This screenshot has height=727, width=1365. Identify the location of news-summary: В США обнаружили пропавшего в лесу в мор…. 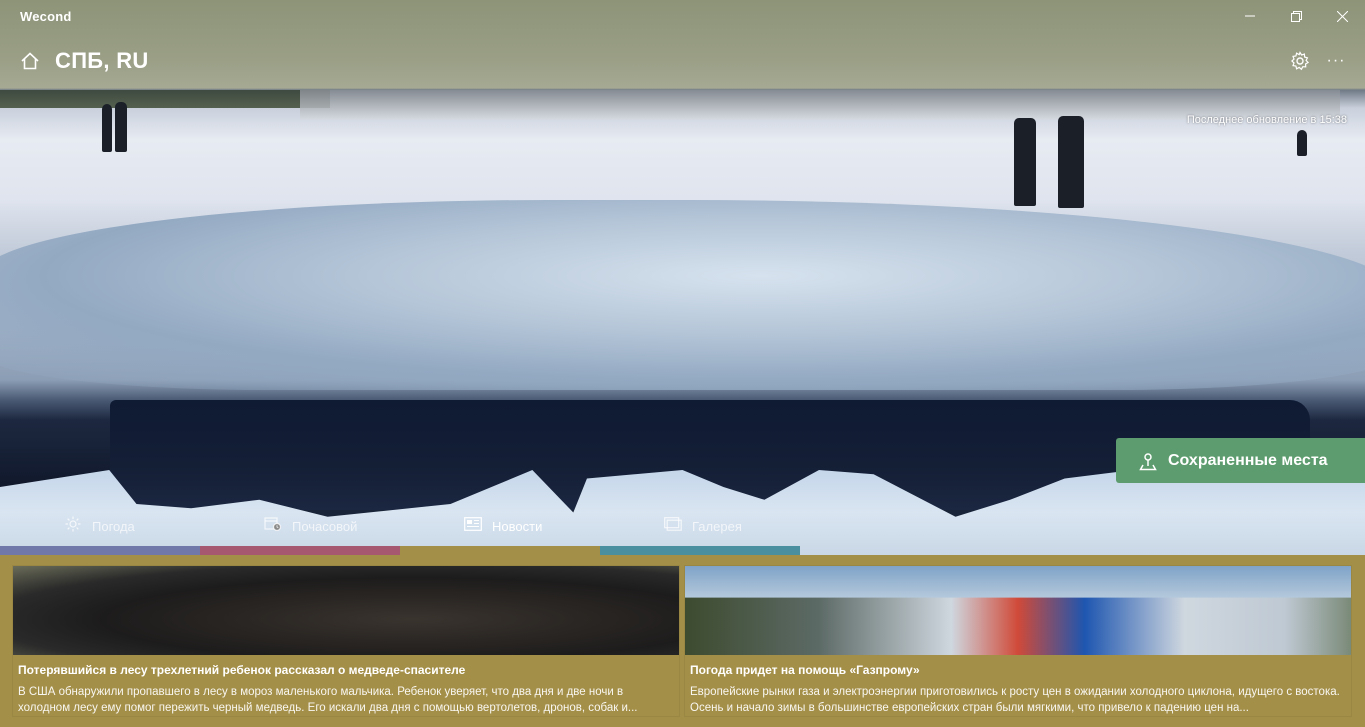
(328, 700).